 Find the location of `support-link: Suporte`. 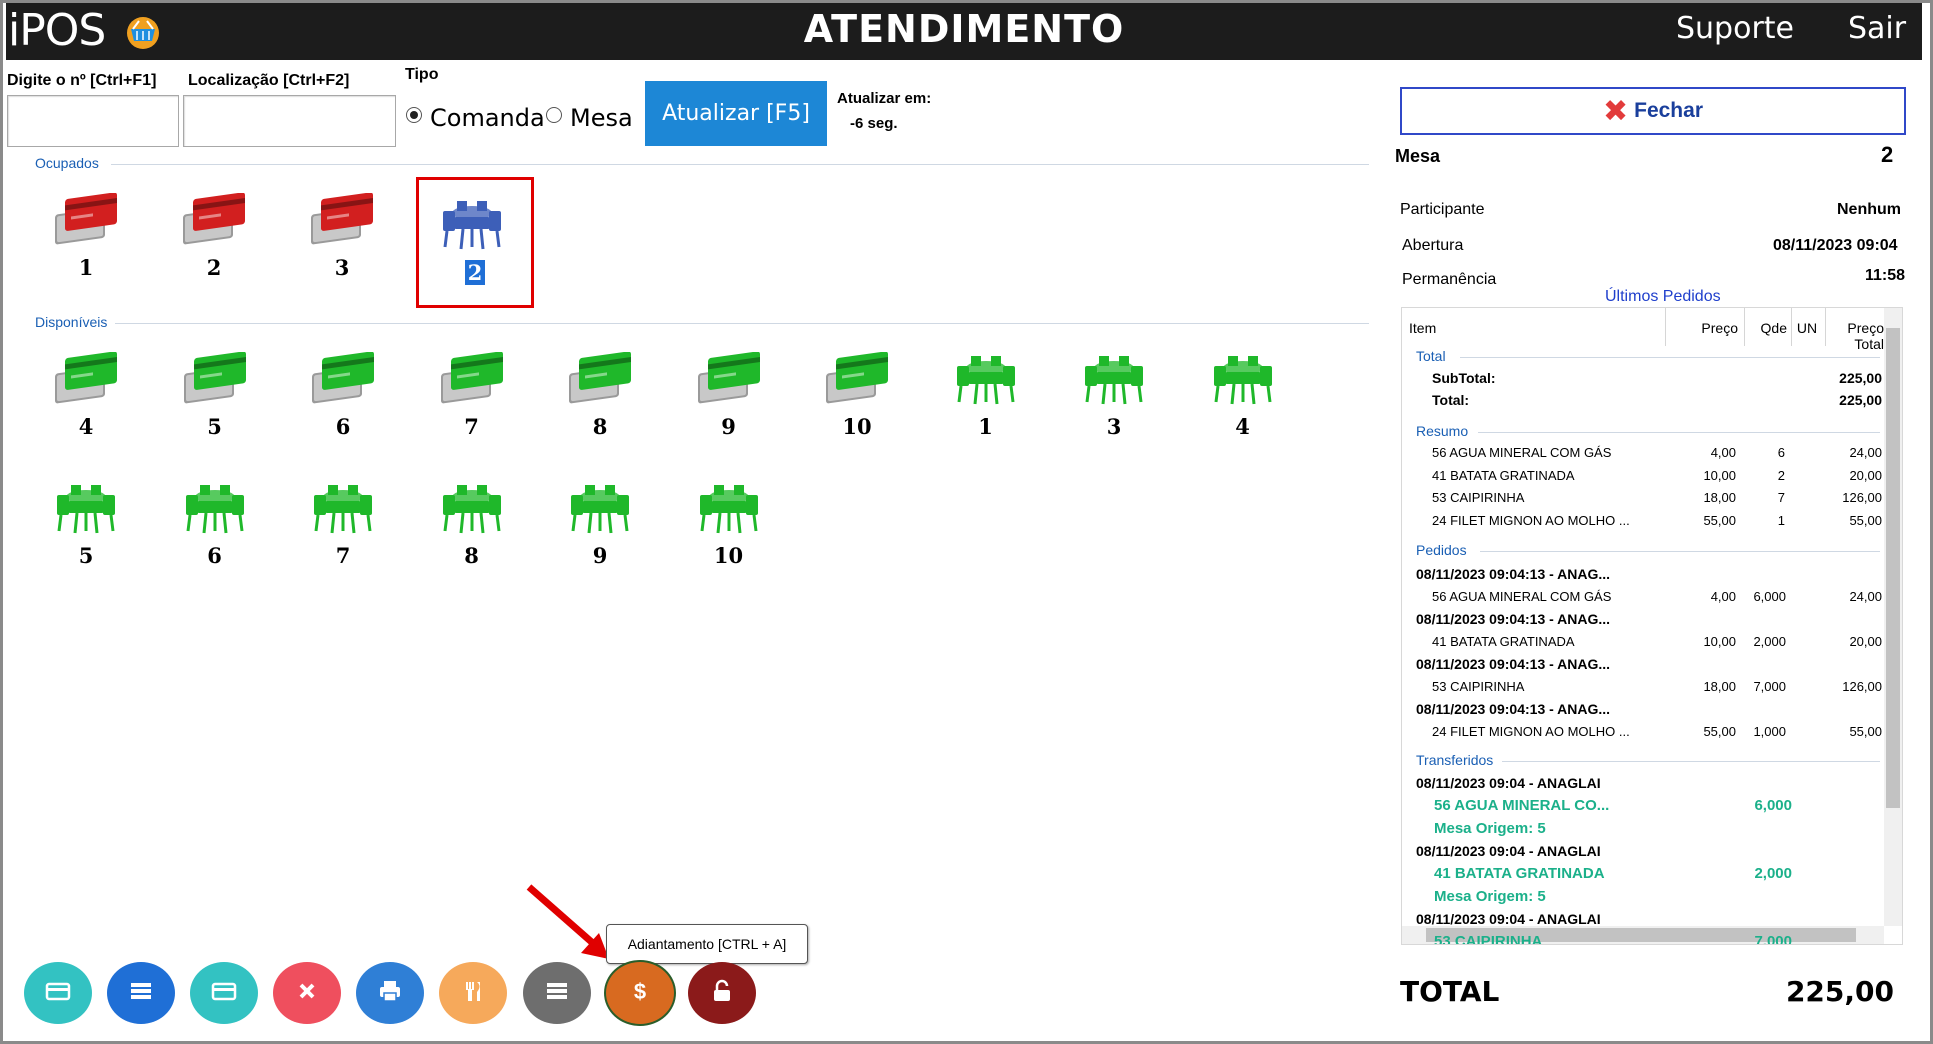

support-link: Suporte is located at coordinates (1735, 28).